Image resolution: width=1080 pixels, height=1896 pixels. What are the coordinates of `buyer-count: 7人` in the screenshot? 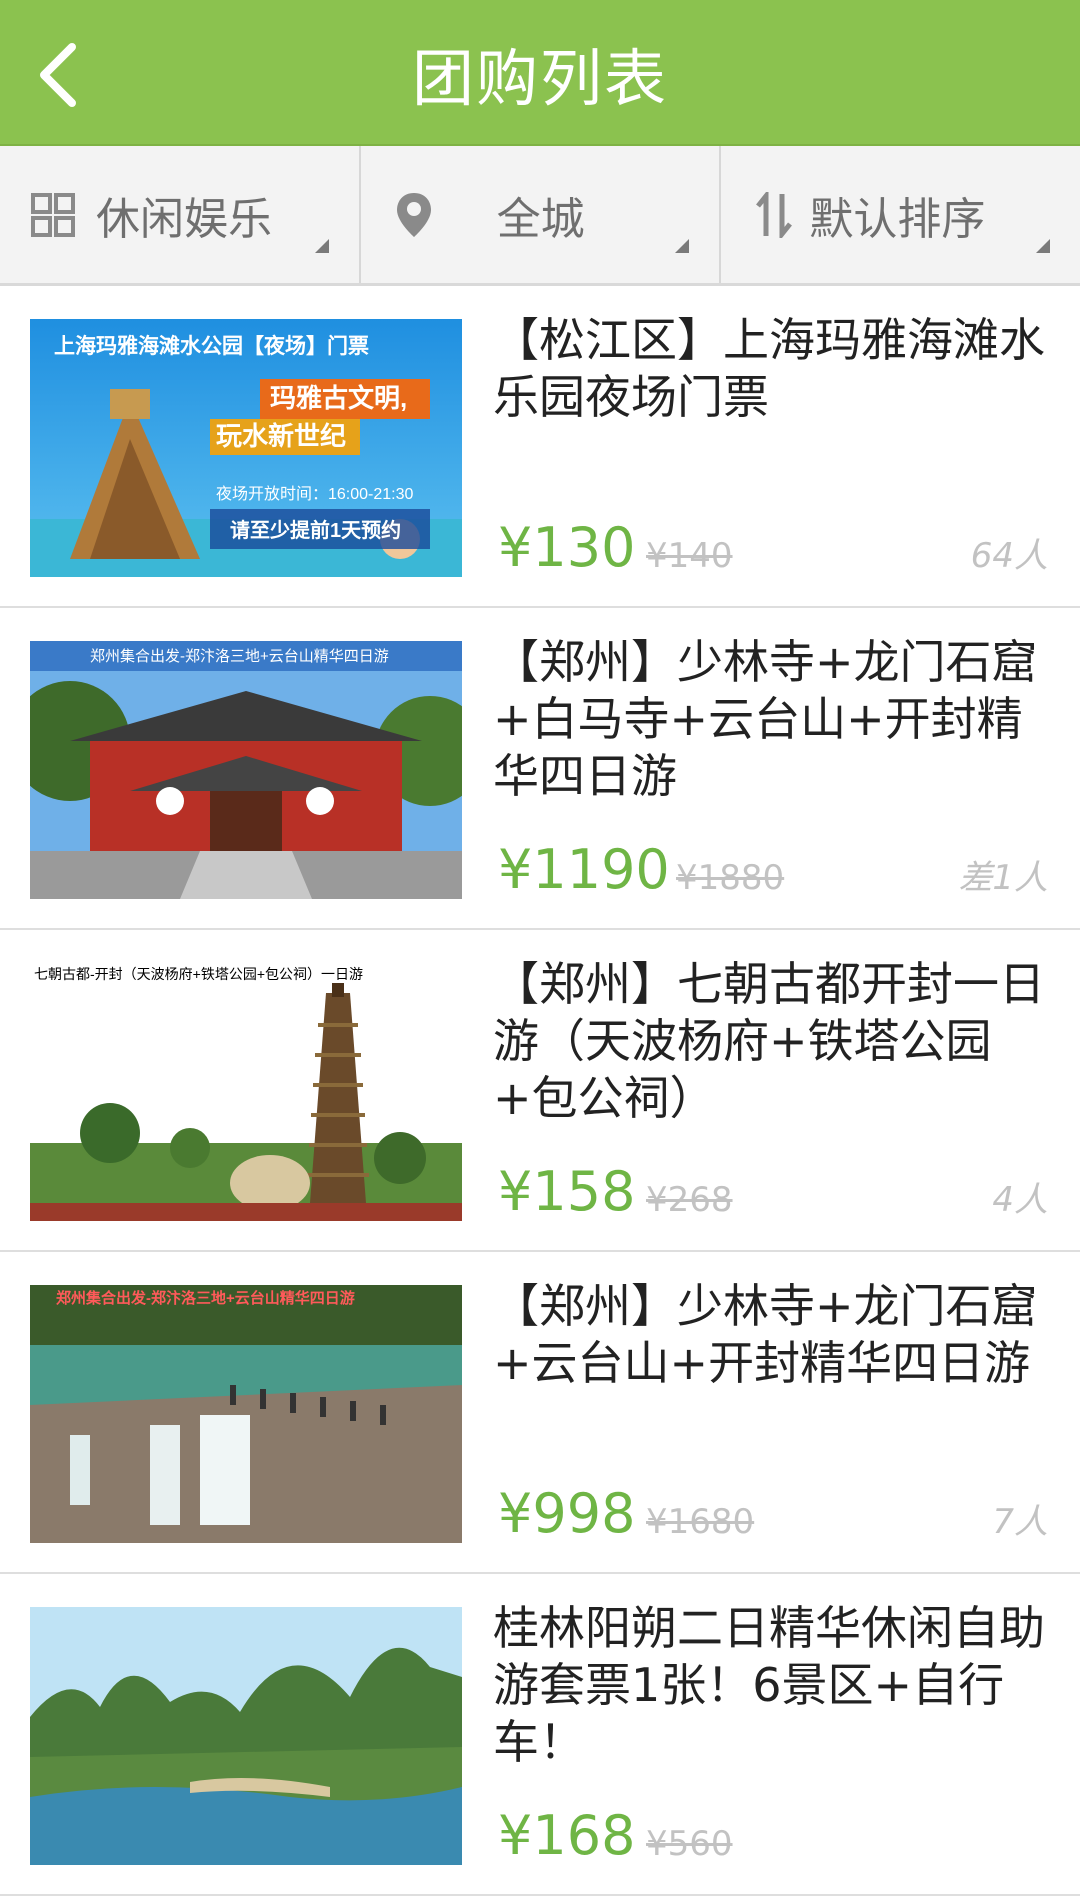 It's located at (1020, 1522).